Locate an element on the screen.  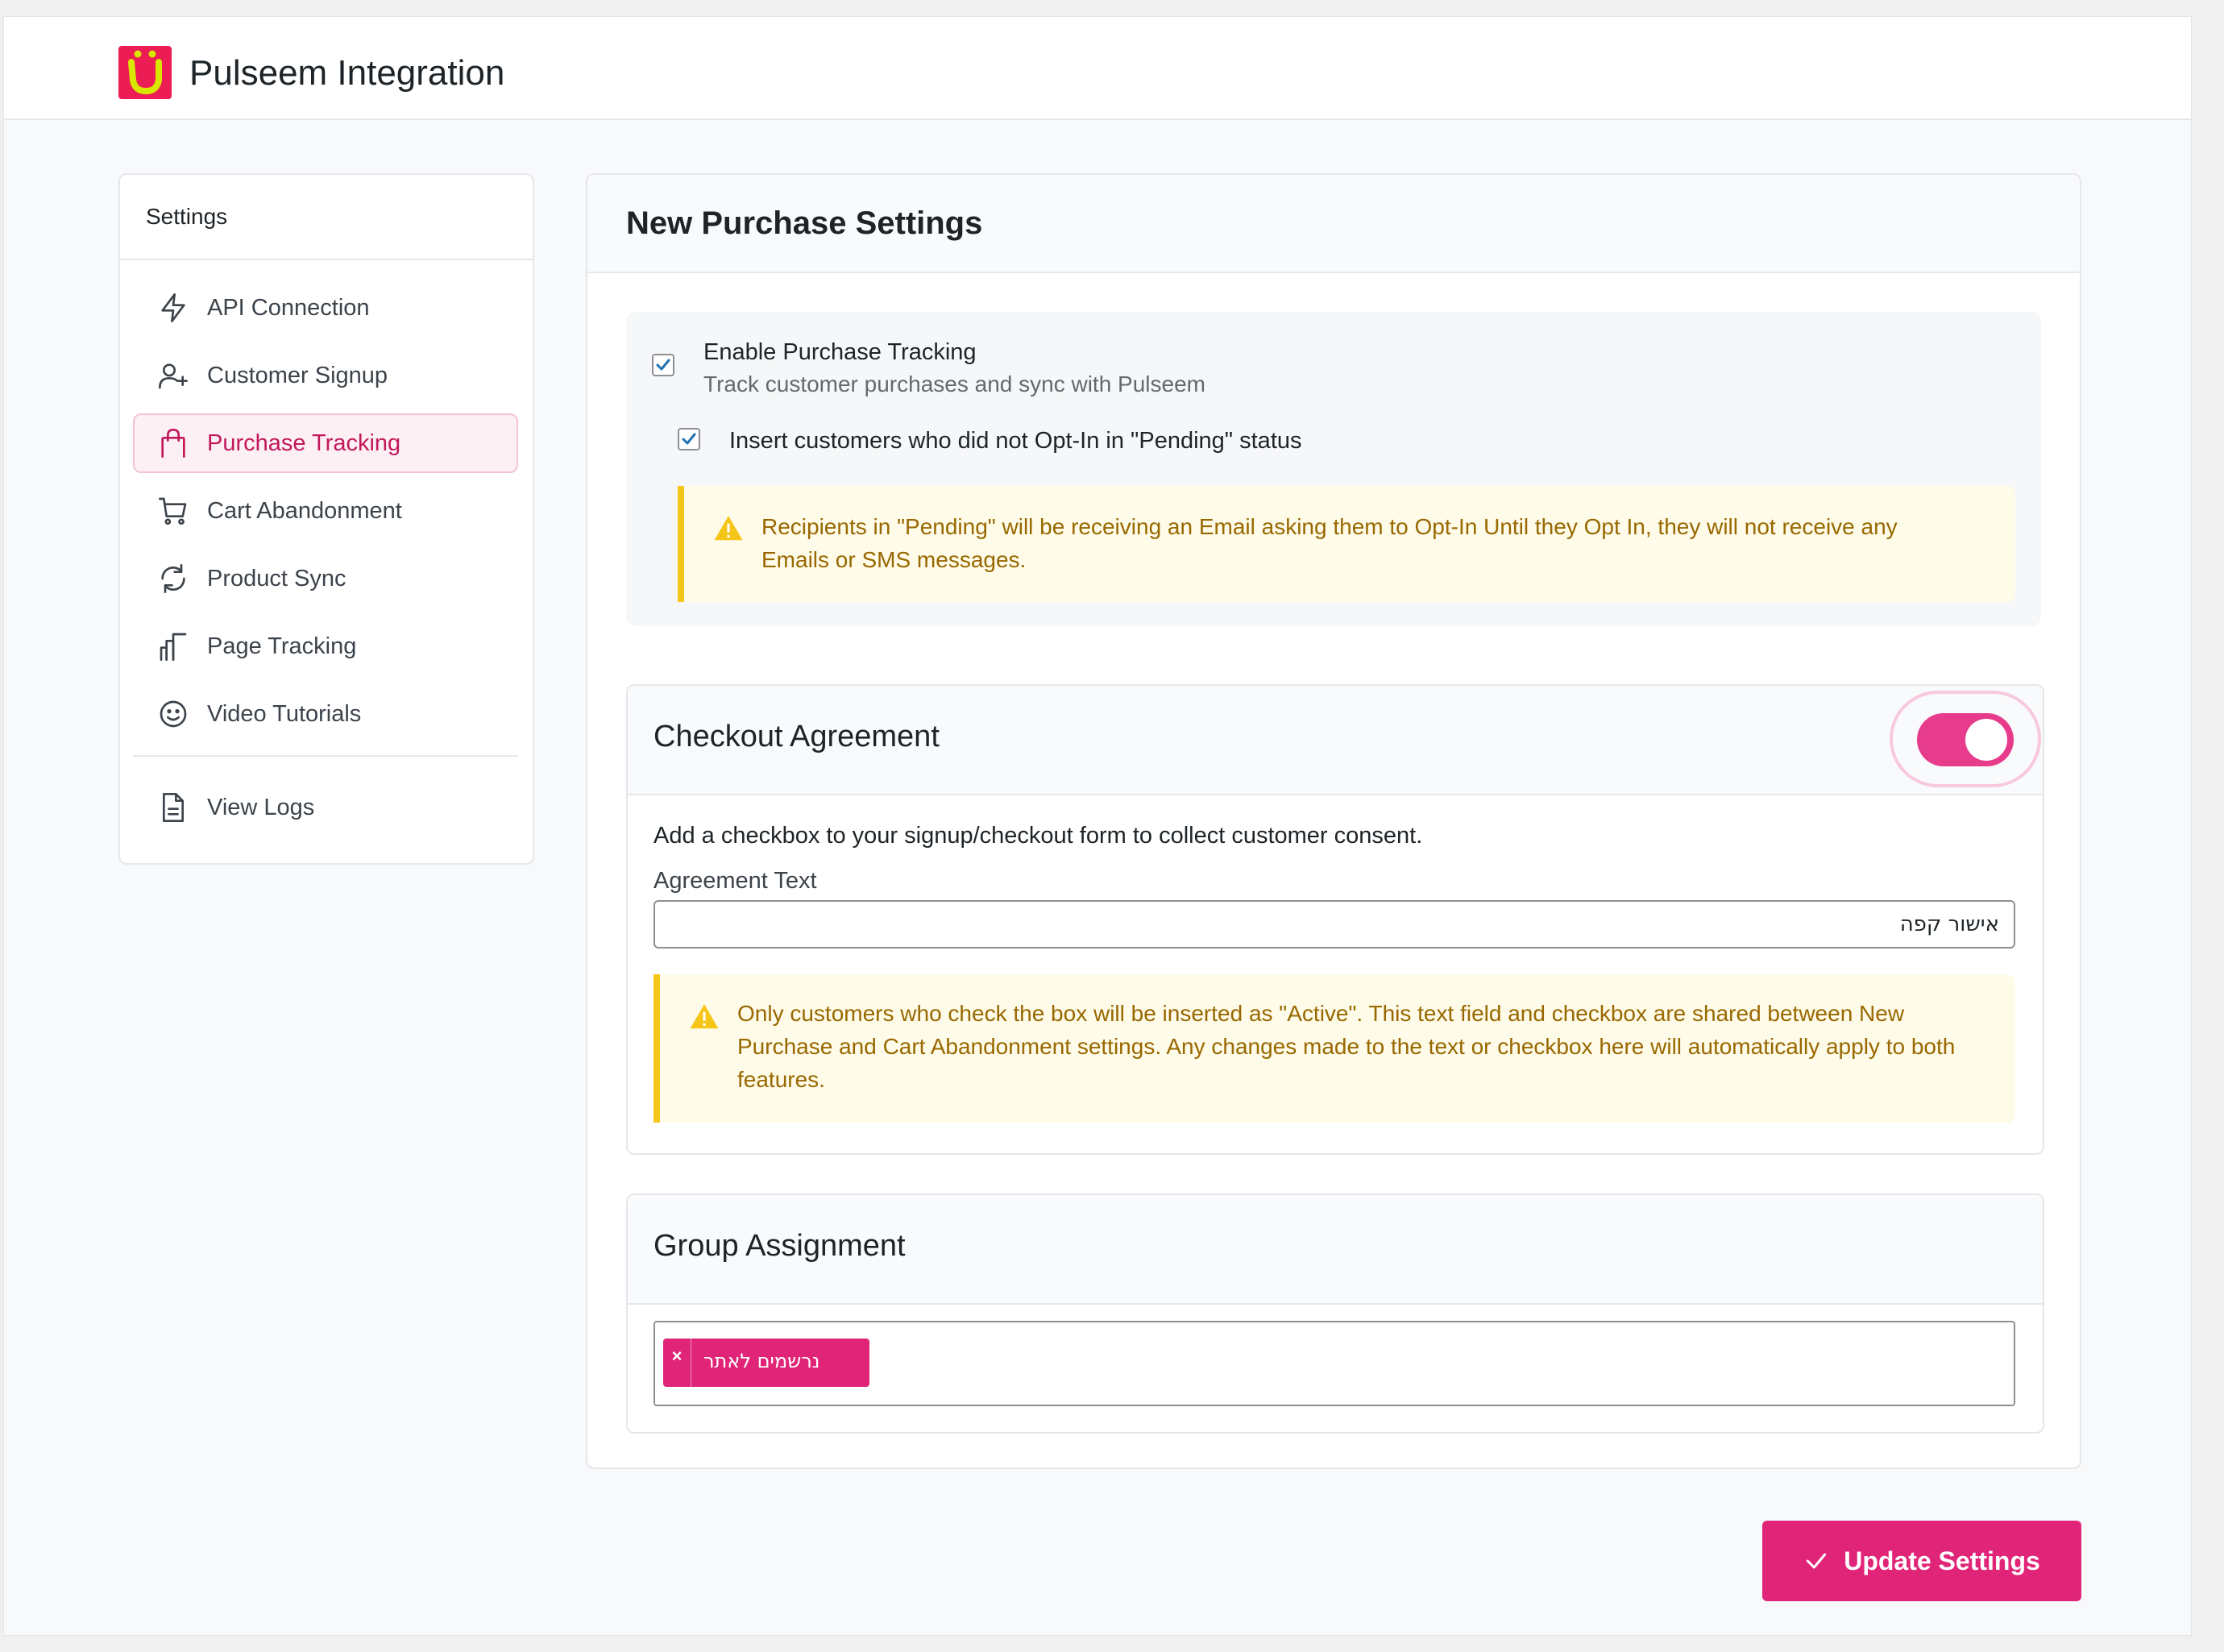
group-assignment-title: Group Assignment is located at coordinates (780, 1246).